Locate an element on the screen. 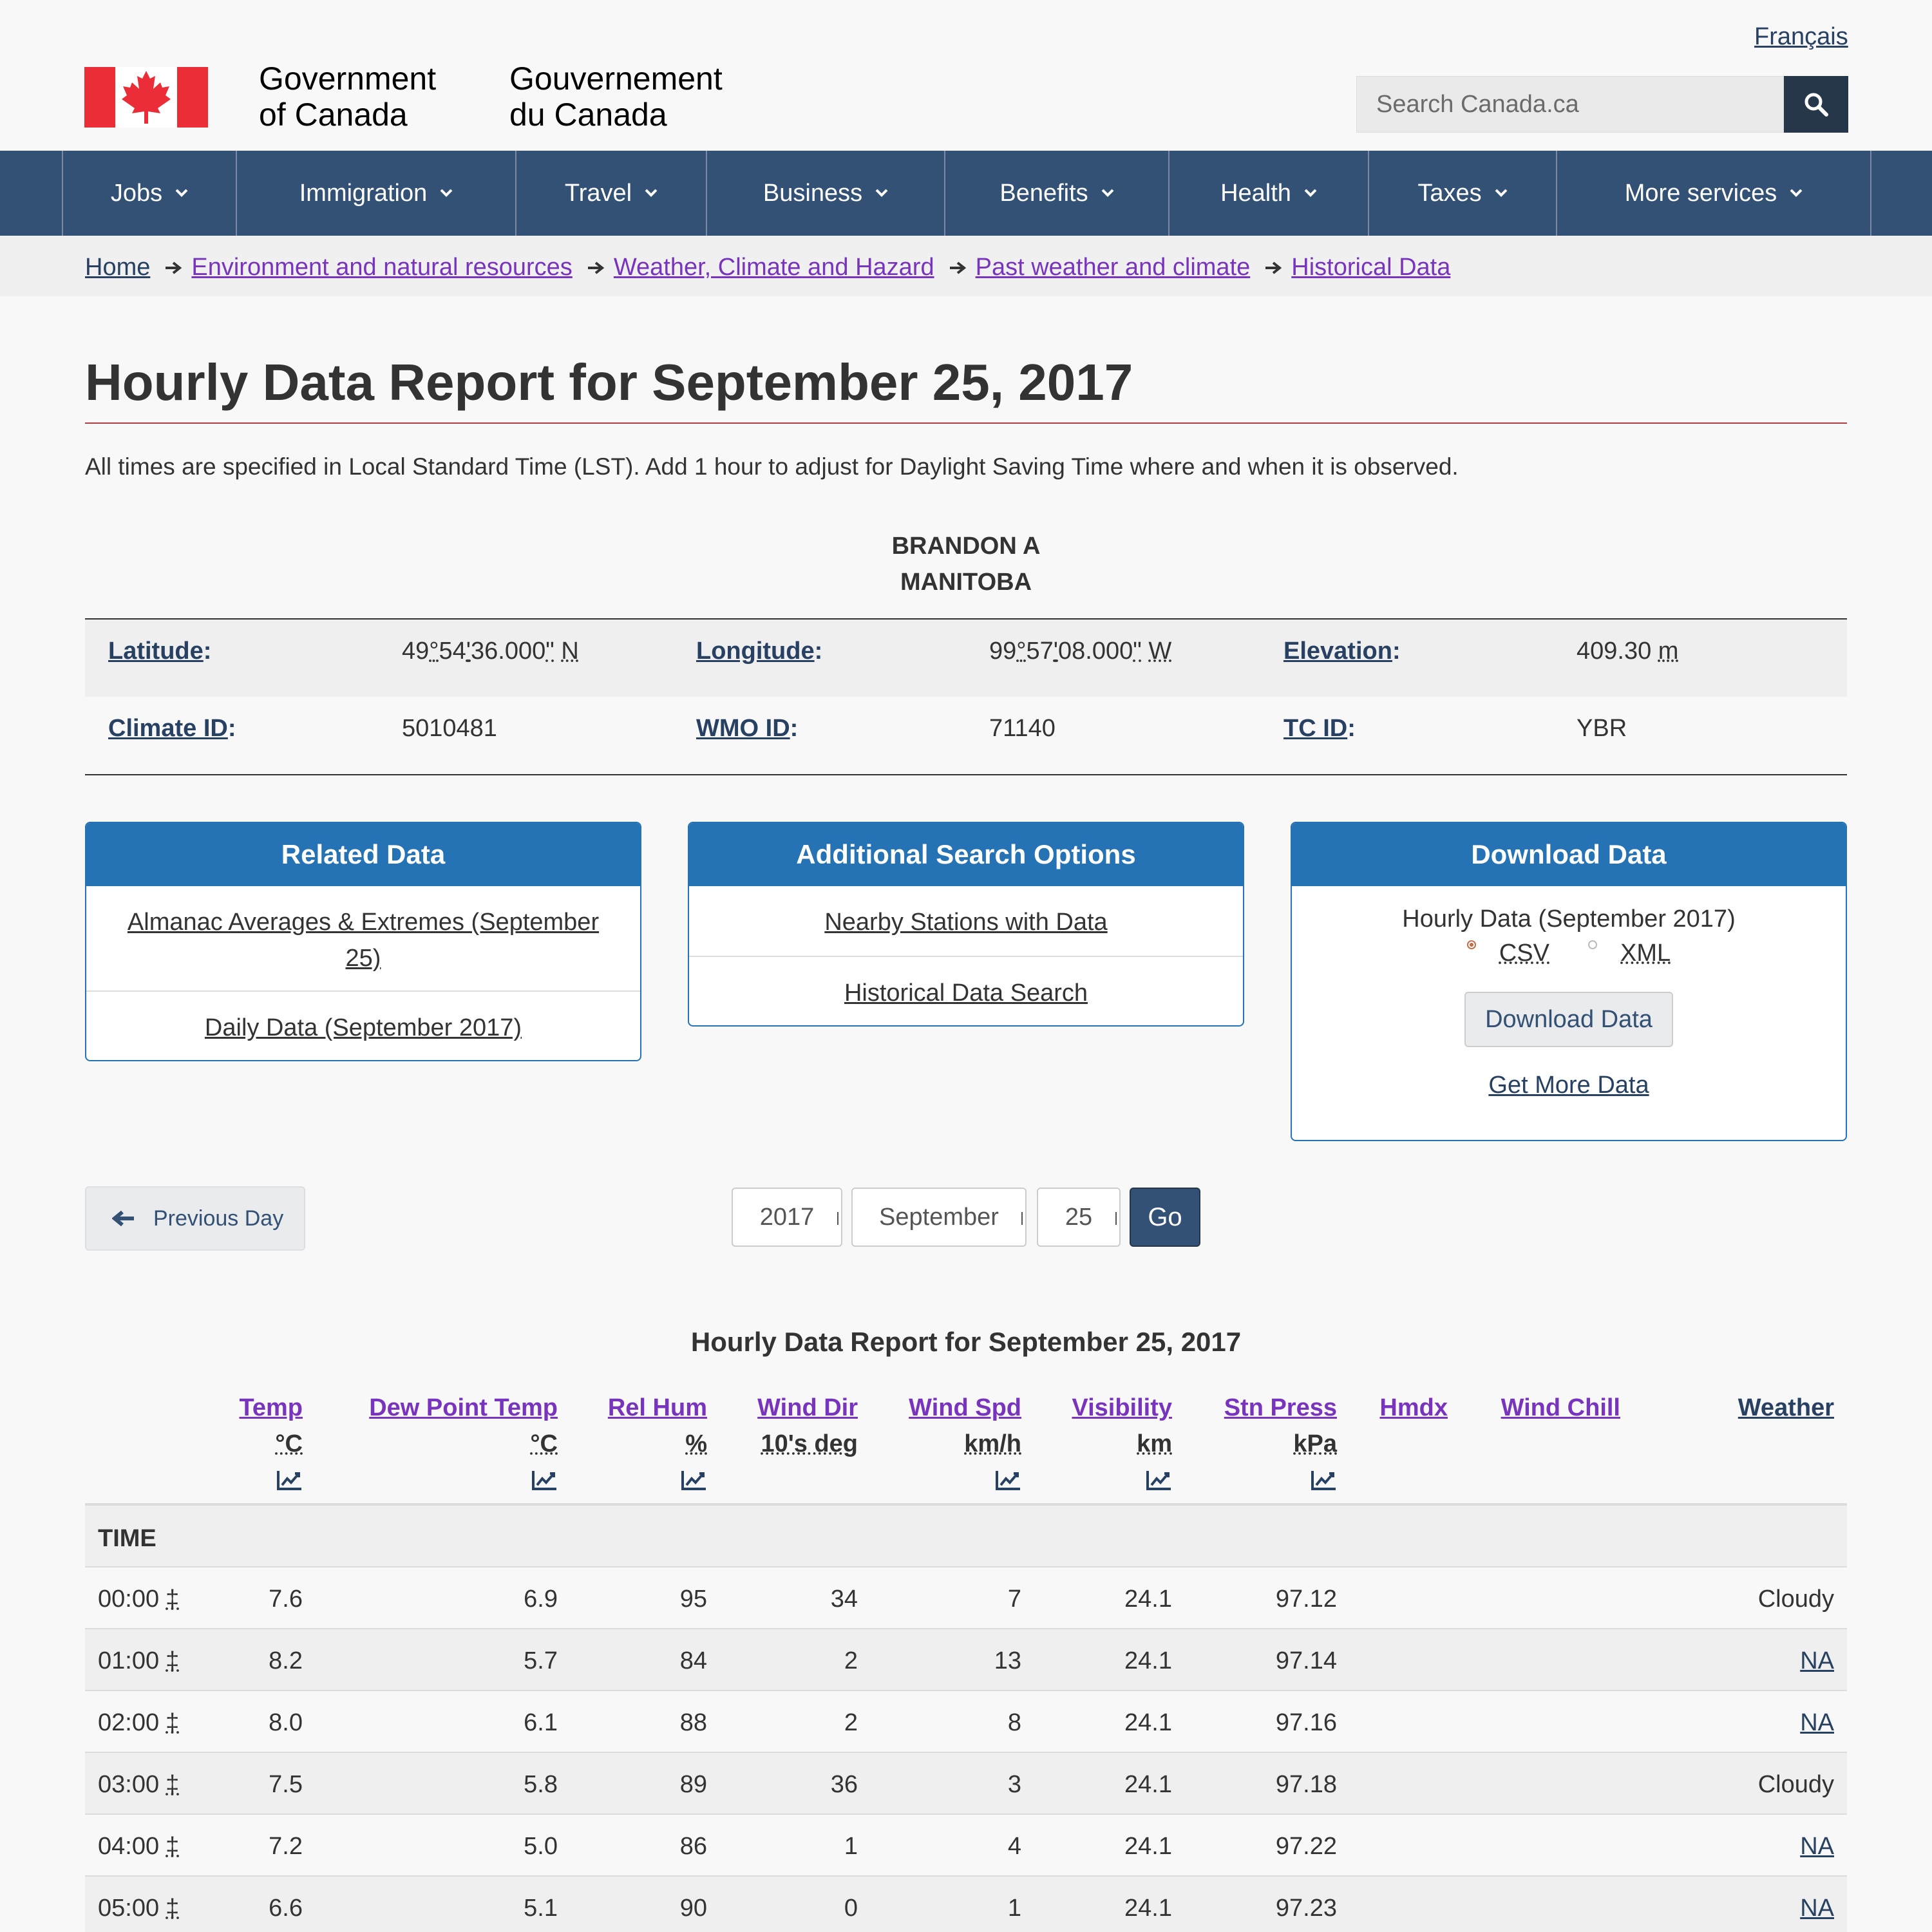  weather-link: Weather is located at coordinates (1786, 1408).